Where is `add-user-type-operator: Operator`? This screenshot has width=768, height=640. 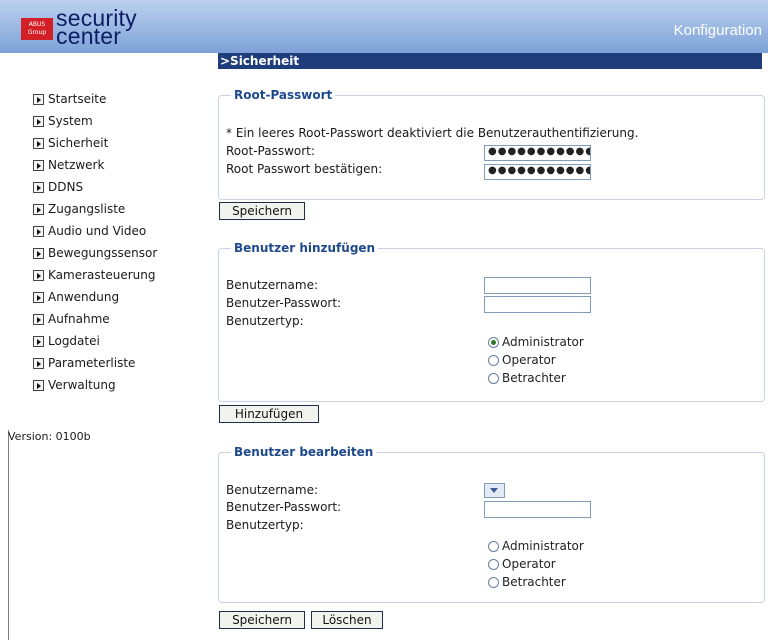
add-user-type-operator: Operator is located at coordinates (522, 360).